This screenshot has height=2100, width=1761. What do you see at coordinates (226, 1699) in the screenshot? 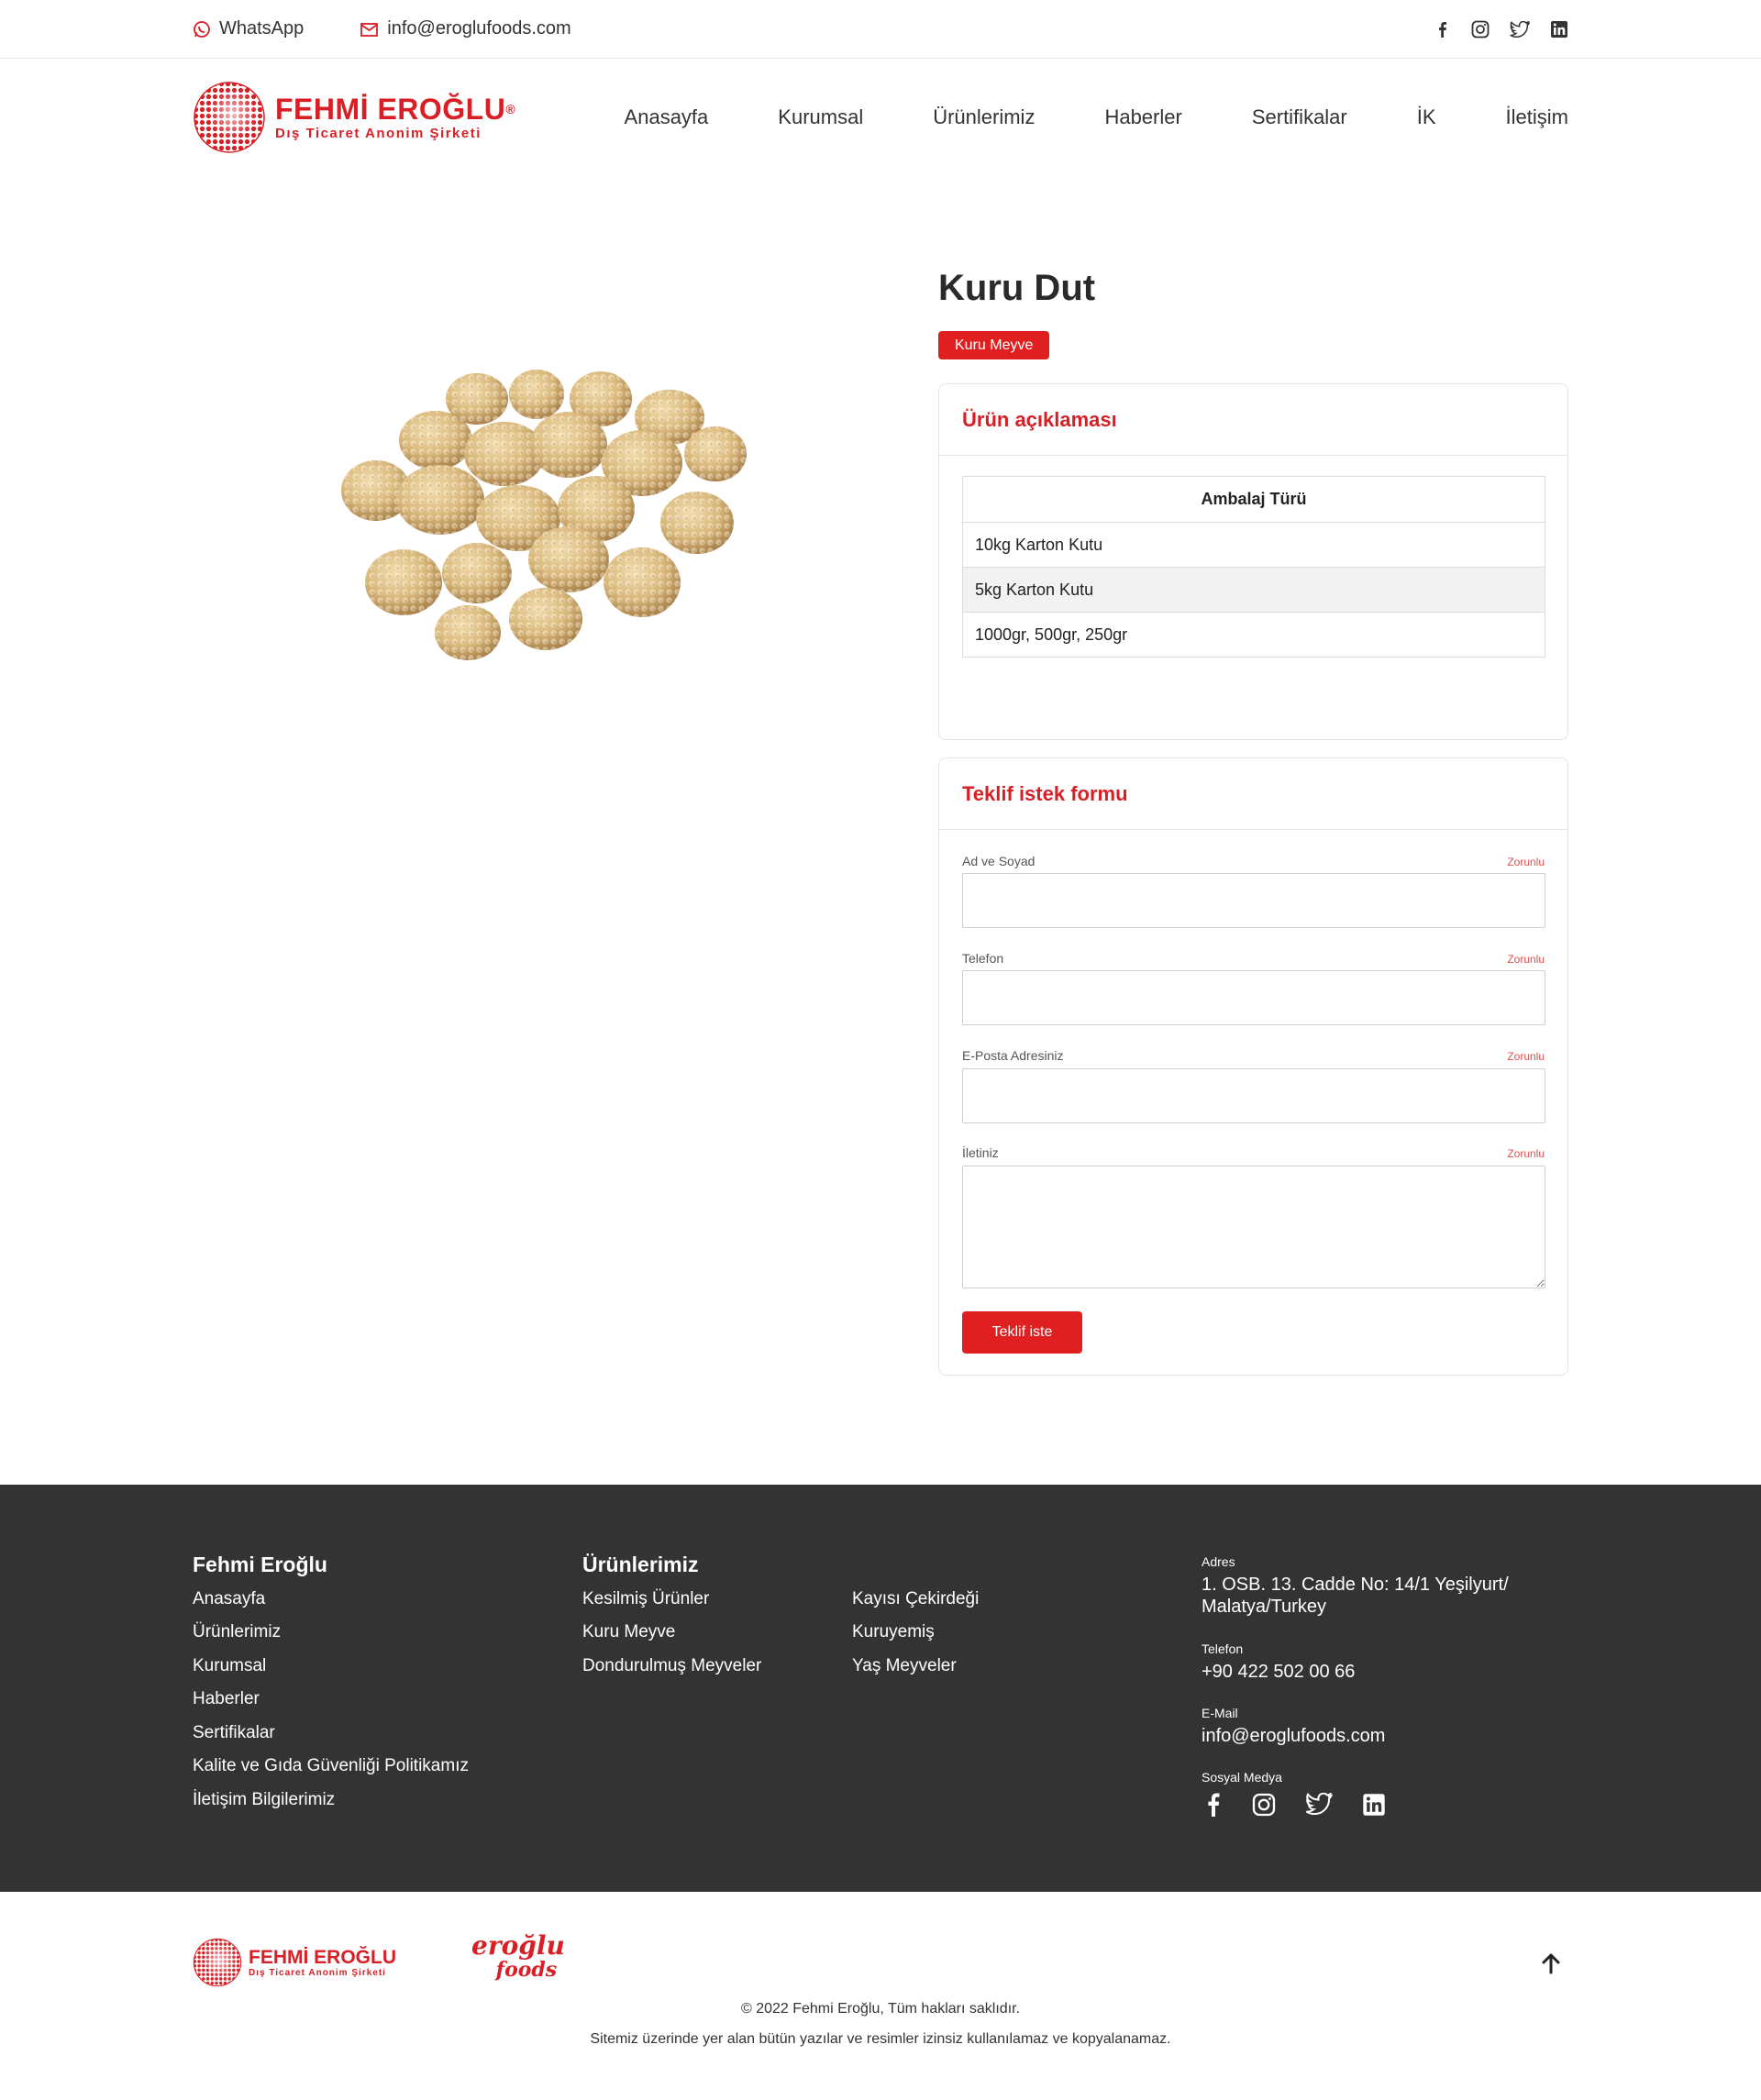
I see `footer-link: Haberler` at bounding box center [226, 1699].